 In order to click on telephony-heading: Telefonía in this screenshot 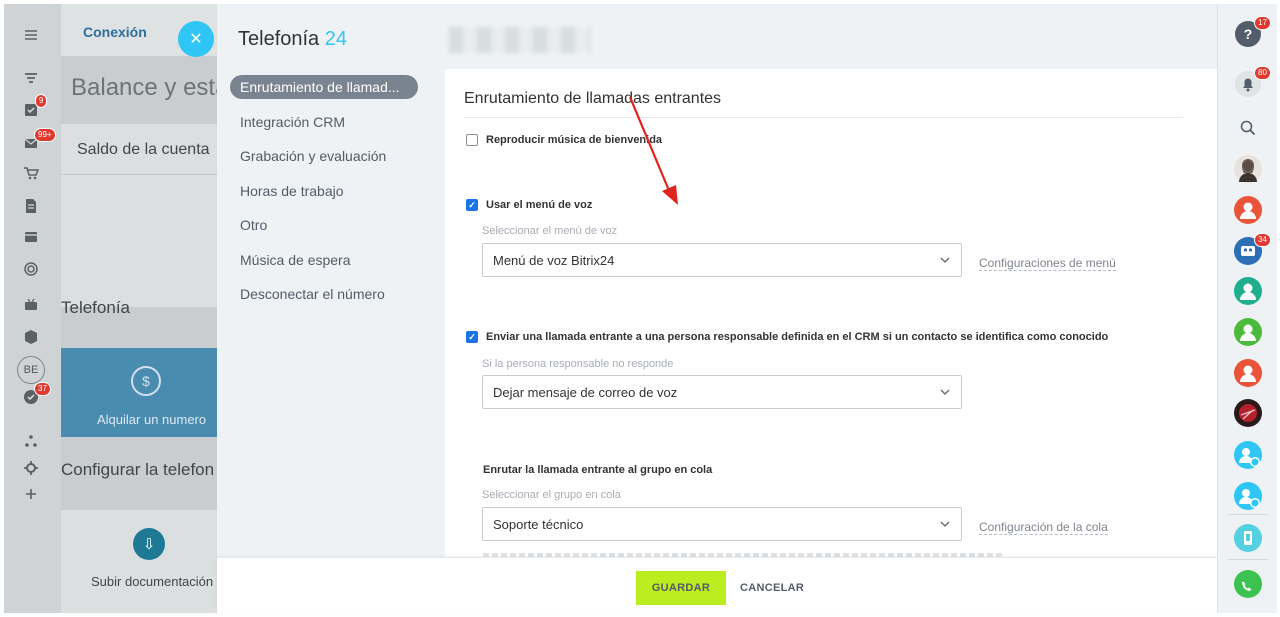, I will do `click(95, 307)`.